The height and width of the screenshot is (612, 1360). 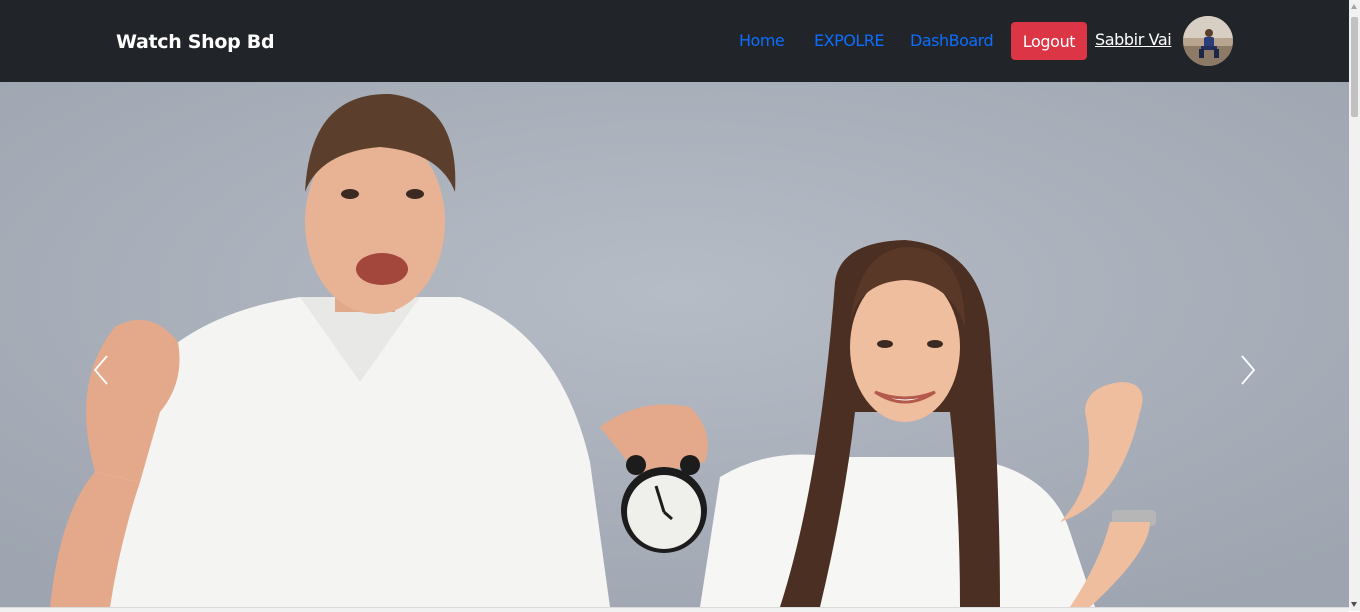 I want to click on nav-link-home: Home, so click(x=762, y=41).